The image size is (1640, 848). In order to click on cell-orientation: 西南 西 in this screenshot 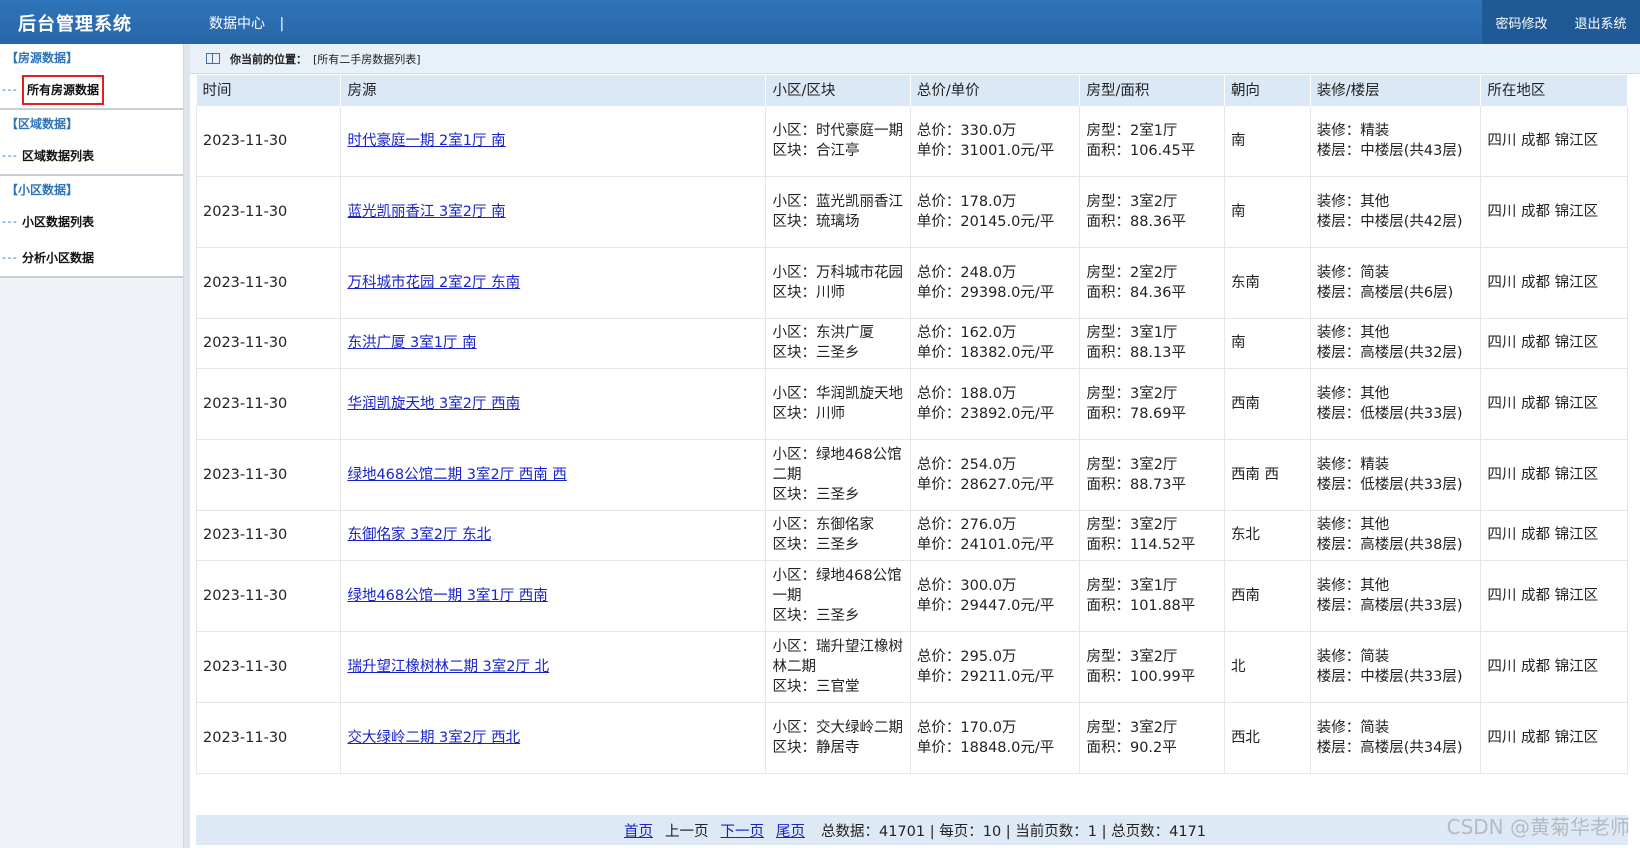, I will do `click(1267, 474)`.